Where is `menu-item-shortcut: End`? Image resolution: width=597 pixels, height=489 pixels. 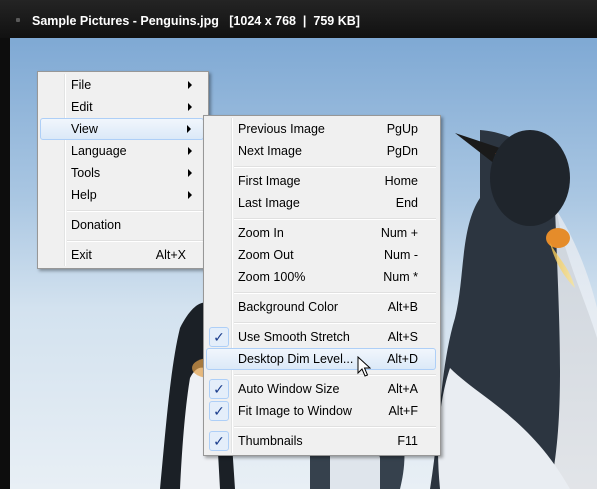
menu-item-shortcut: End is located at coordinates (406, 203).